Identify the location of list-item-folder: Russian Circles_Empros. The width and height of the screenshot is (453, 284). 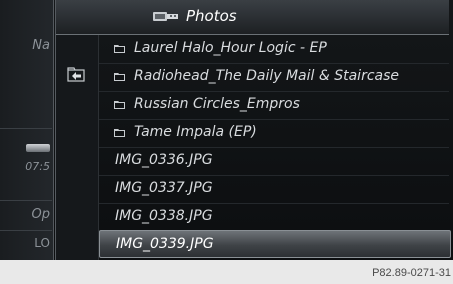
(274, 105).